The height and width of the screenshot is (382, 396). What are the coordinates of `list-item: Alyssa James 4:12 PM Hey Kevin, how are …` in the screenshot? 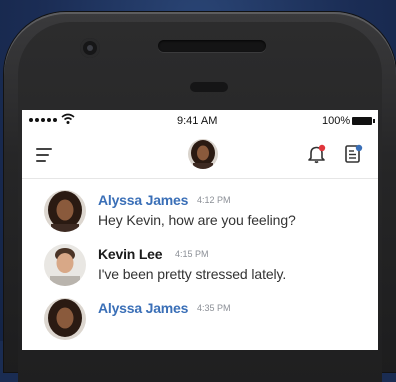 It's located at (200, 211).